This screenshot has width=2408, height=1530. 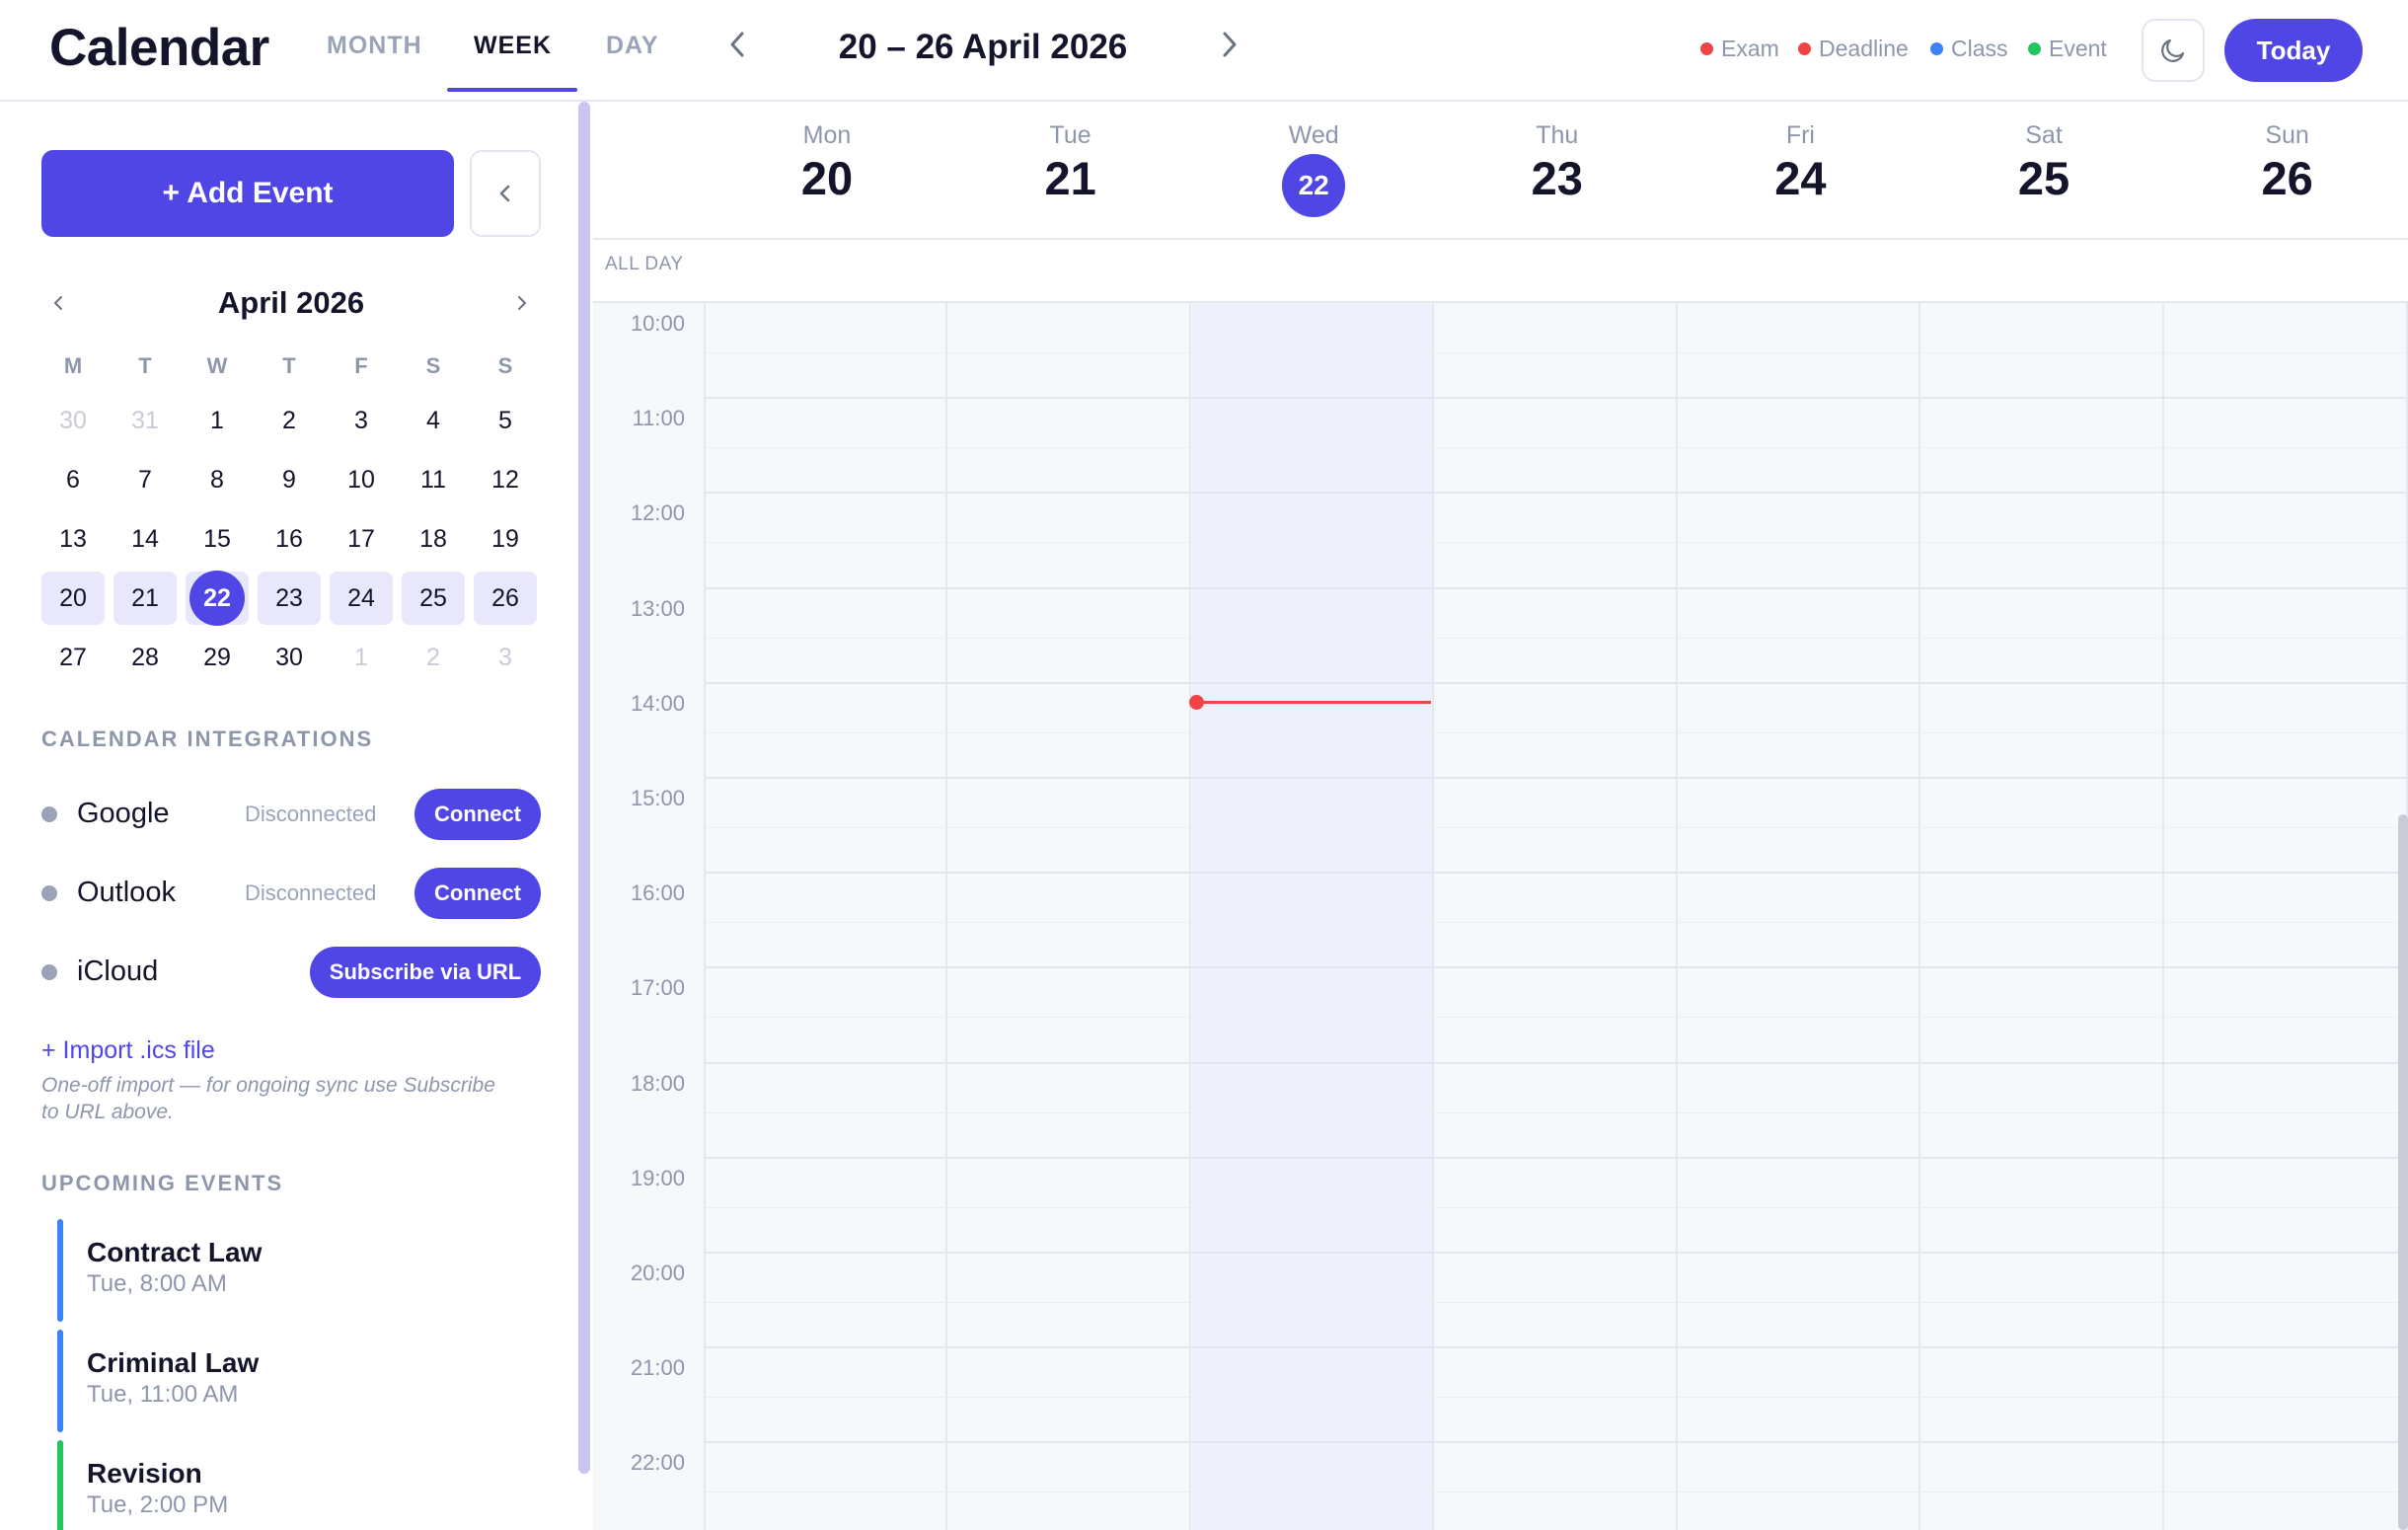 I want to click on mini-day-number: 7, so click(x=145, y=480).